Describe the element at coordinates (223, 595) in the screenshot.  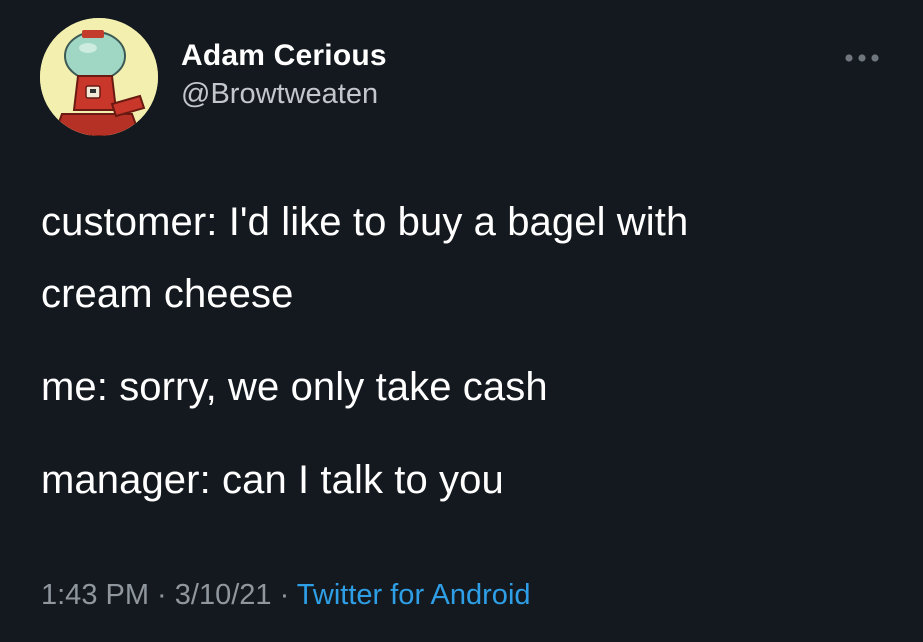
I see `tweet-date: 3/10/21` at that location.